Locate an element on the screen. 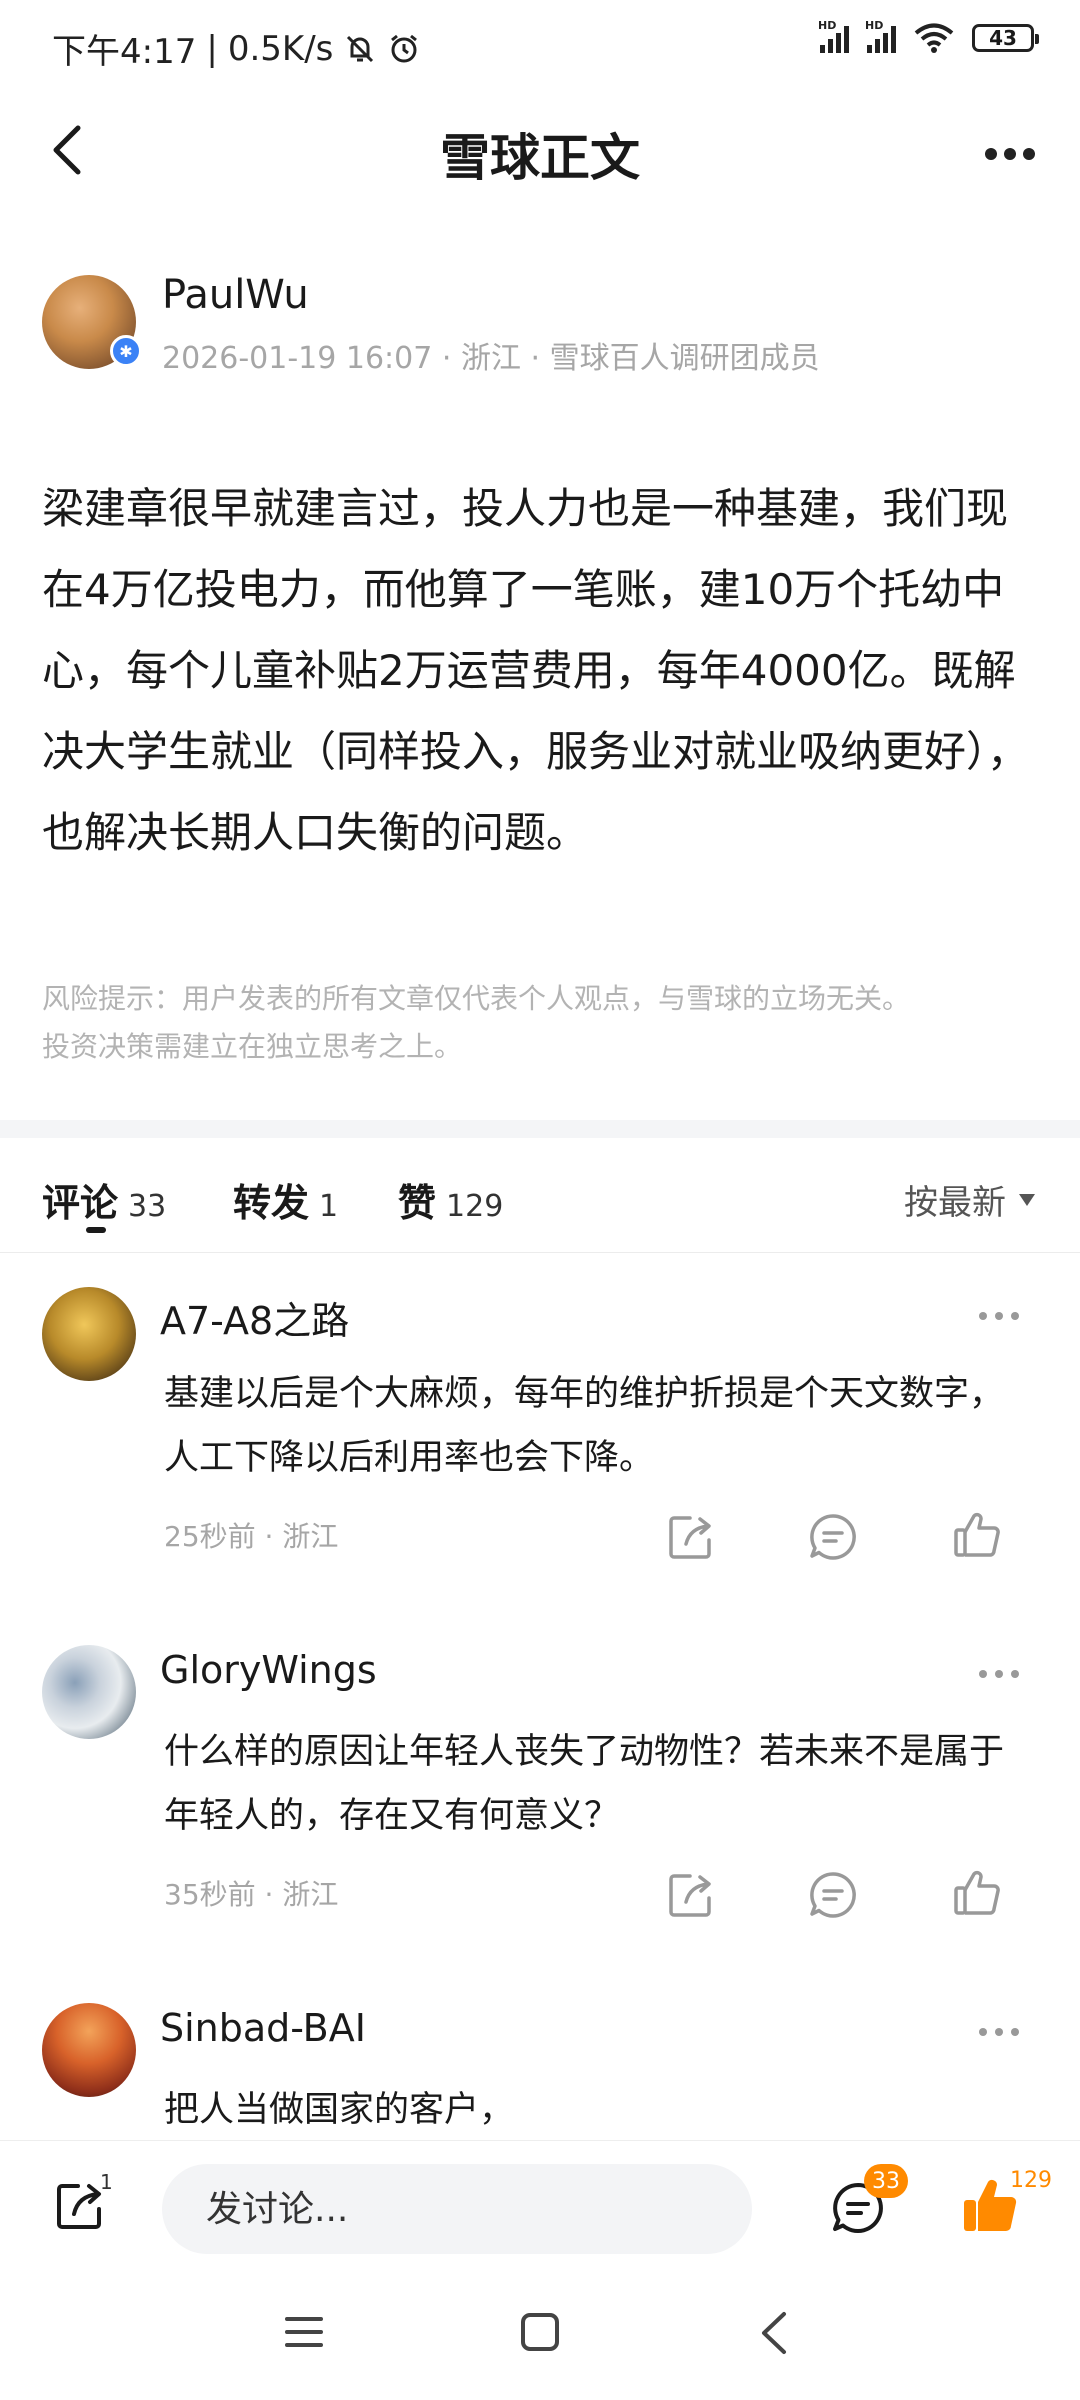  tab-reposts-count: 1 is located at coordinates (329, 1206).